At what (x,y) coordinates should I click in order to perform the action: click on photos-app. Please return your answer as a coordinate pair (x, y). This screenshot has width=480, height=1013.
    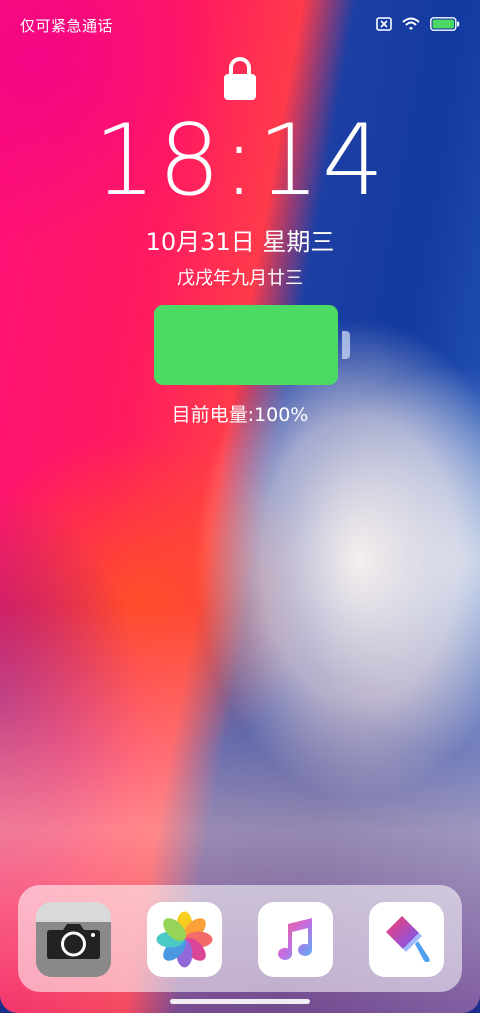
    Looking at the image, I should click on (184, 939).